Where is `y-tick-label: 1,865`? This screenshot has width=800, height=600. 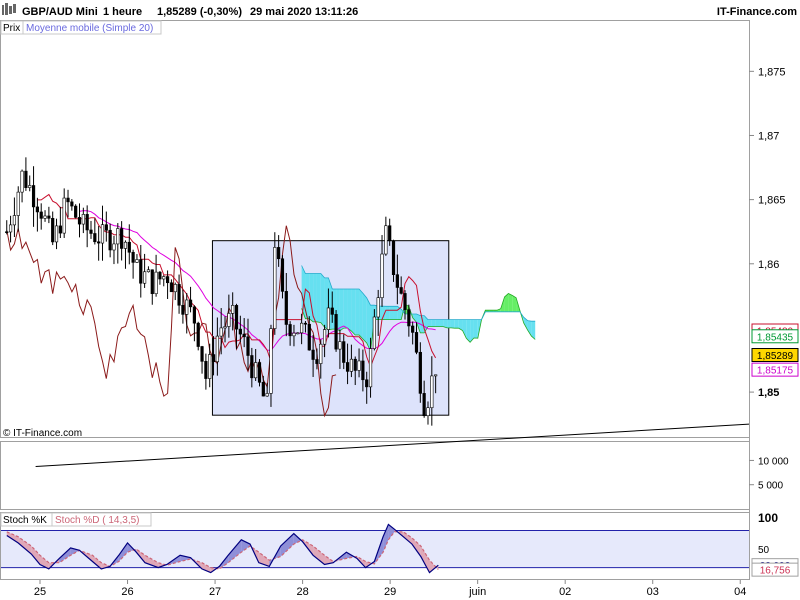
y-tick-label: 1,865 is located at coordinates (772, 201).